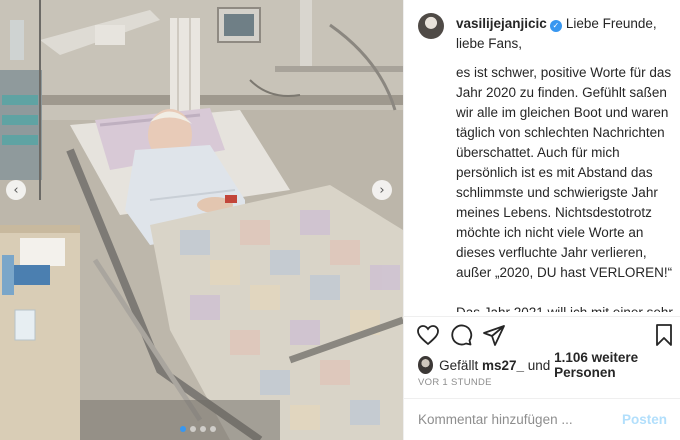 This screenshot has height=440, width=680. What do you see at coordinates (461, 335) in the screenshot?
I see `comment-icon` at bounding box center [461, 335].